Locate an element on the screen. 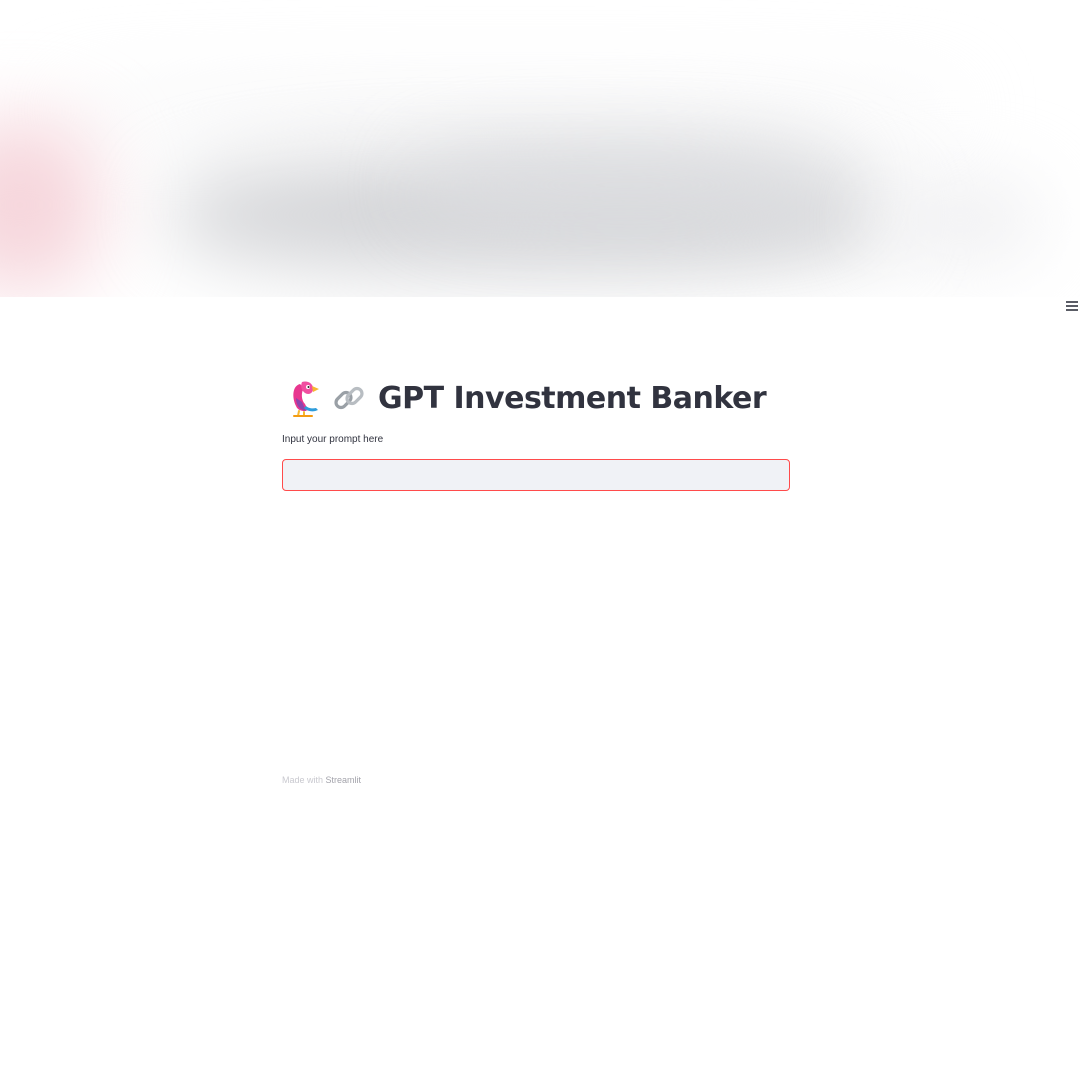  footer: Made with Streamlit is located at coordinates (321, 780).